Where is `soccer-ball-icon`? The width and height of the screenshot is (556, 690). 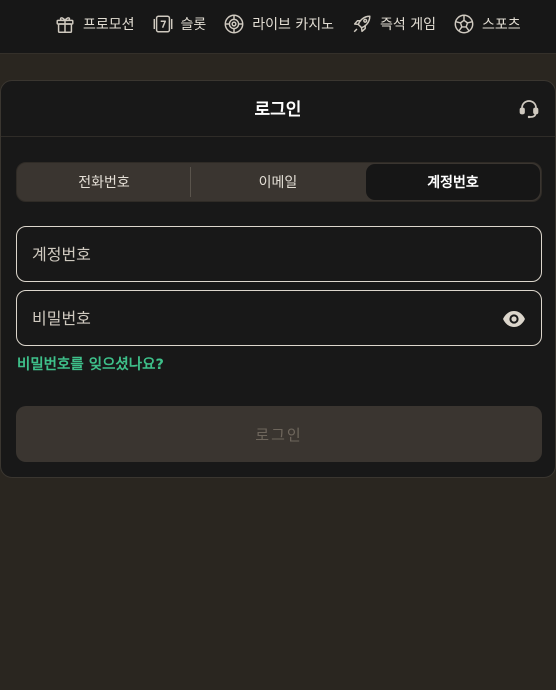 soccer-ball-icon is located at coordinates (464, 24).